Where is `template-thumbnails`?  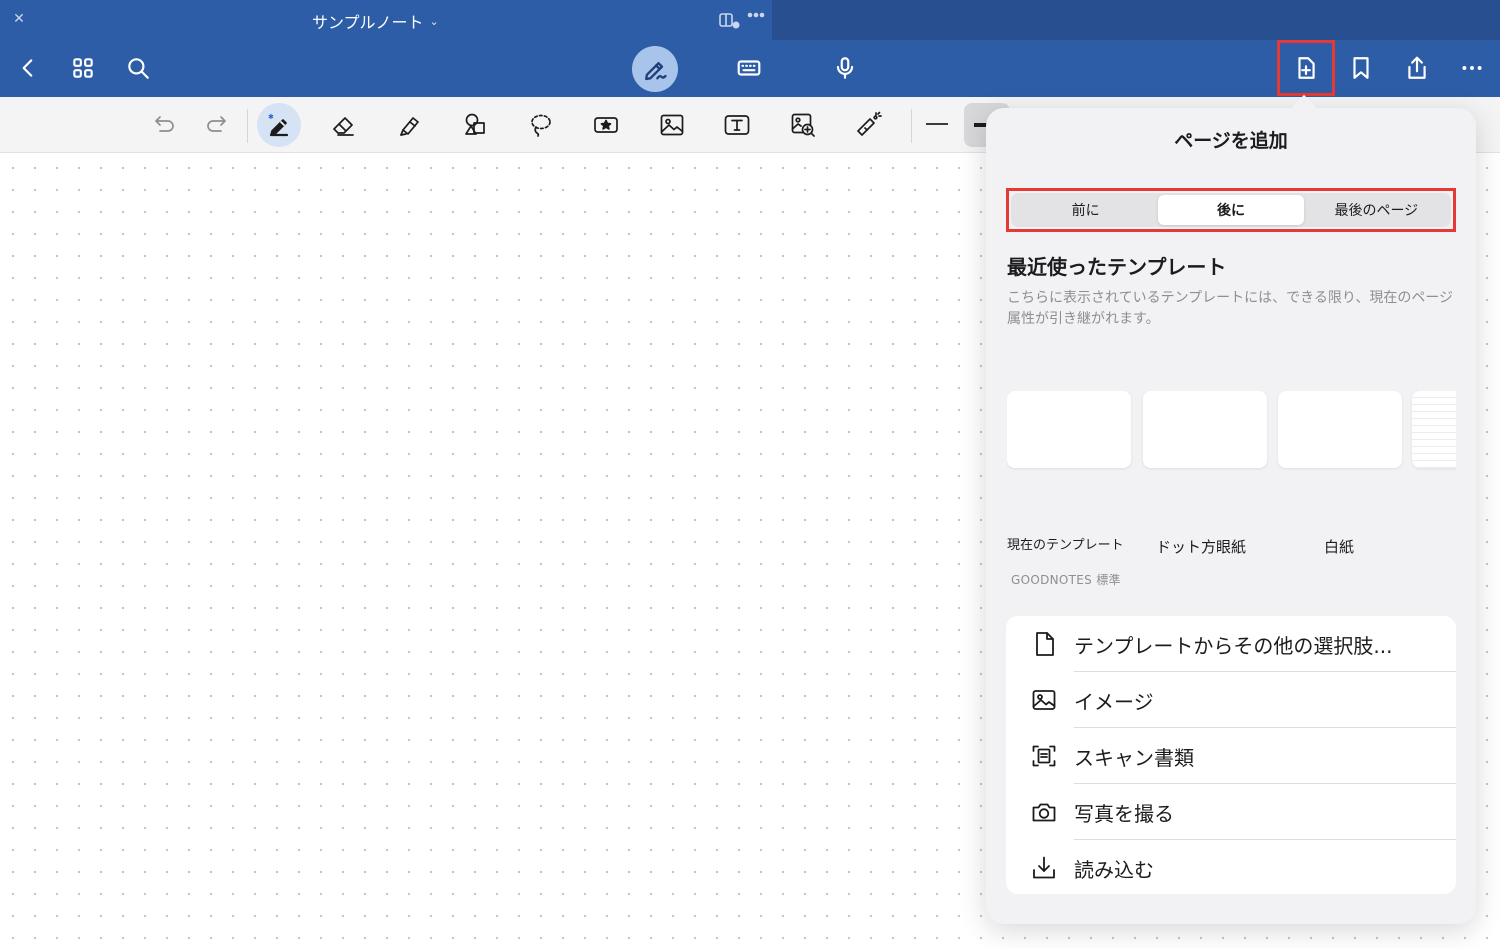
template-thumbnails is located at coordinates (1231, 431).